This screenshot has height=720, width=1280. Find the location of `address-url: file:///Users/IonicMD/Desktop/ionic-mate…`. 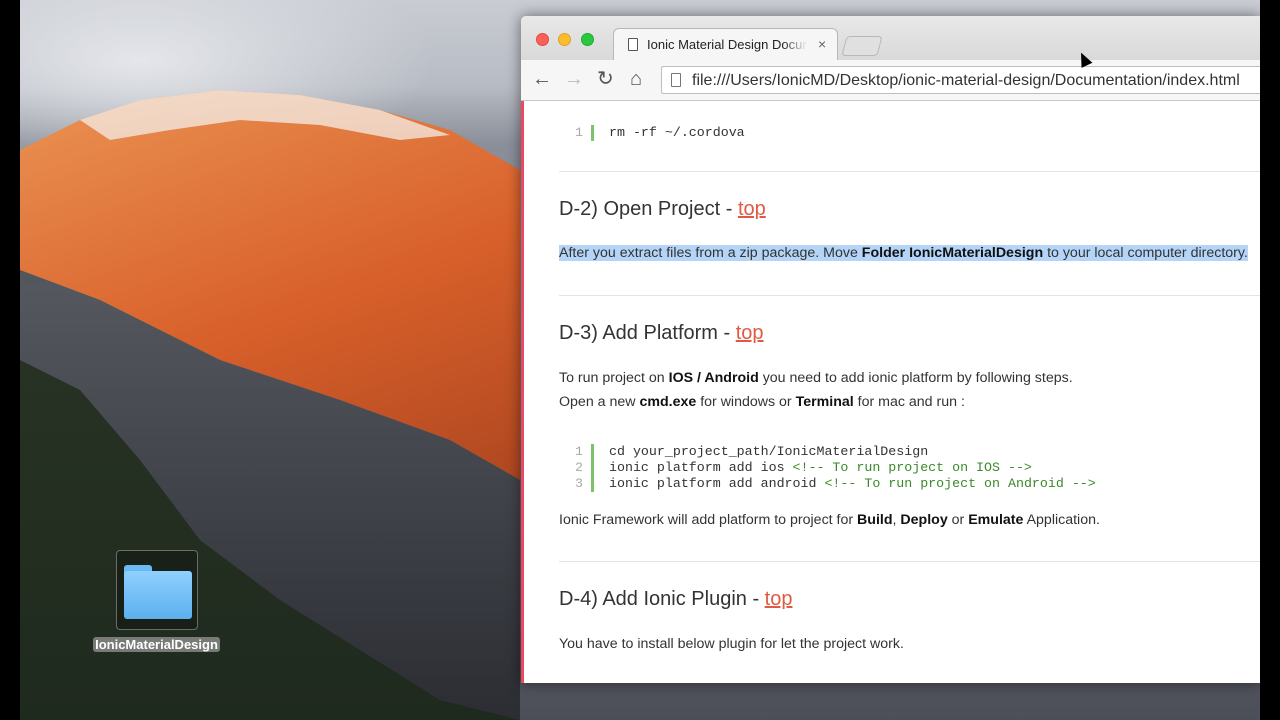

address-url: file:///Users/IonicMD/Desktop/ionic-mate… is located at coordinates (966, 81).